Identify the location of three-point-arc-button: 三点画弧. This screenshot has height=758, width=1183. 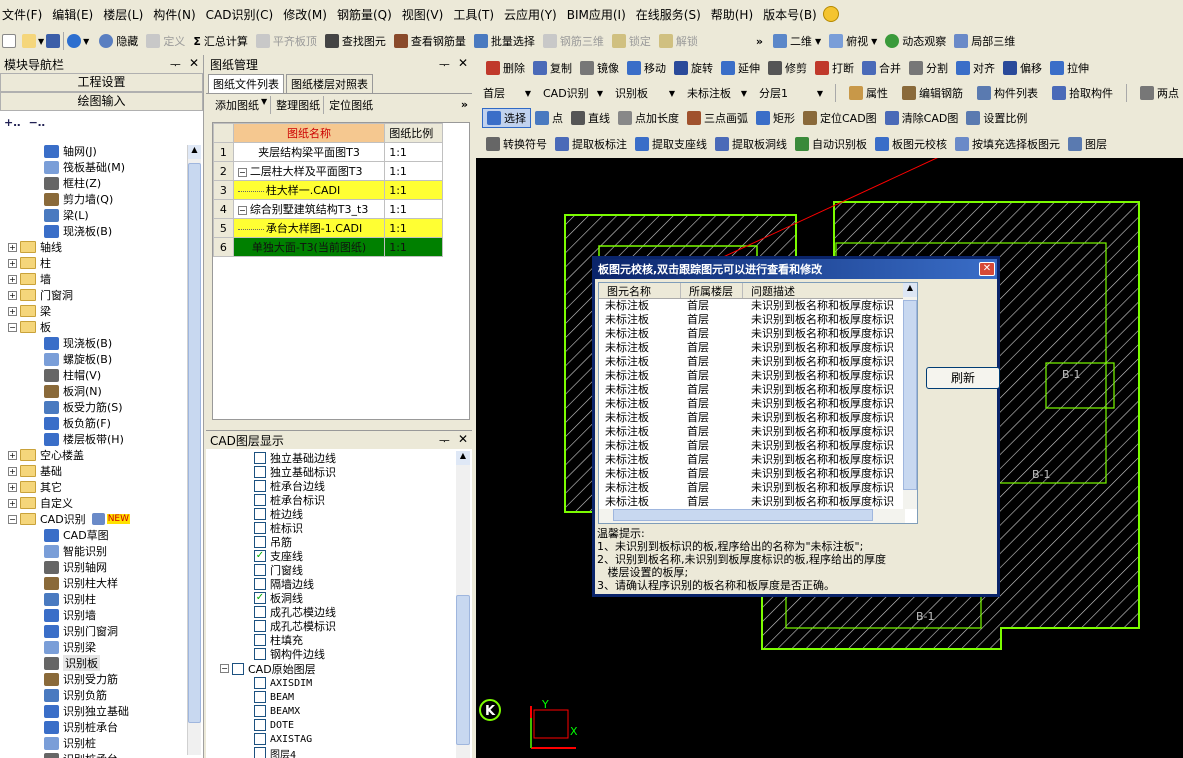
(717, 118).